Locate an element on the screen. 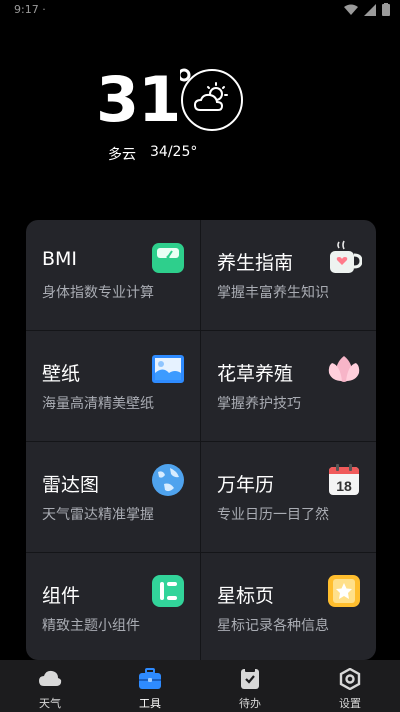 The width and height of the screenshot is (400, 712). settings-icon is located at coordinates (350, 679).